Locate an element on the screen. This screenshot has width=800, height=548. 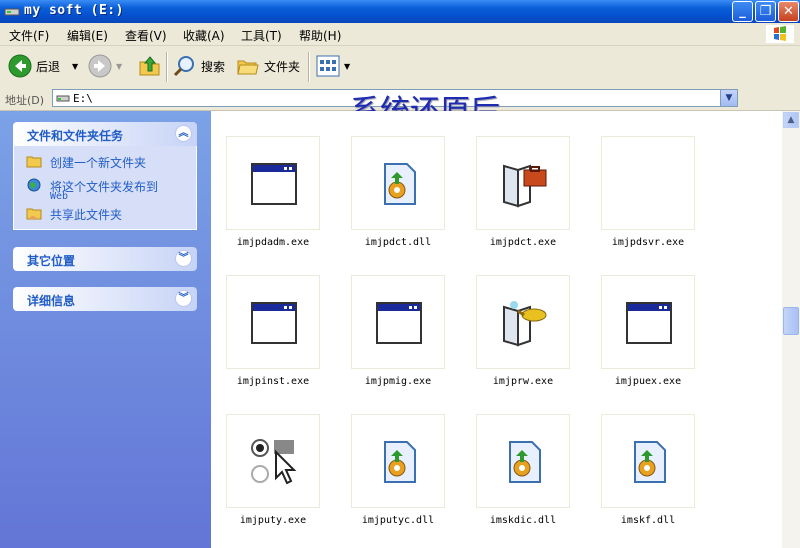
views-grid-icon is located at coordinates (328, 66).